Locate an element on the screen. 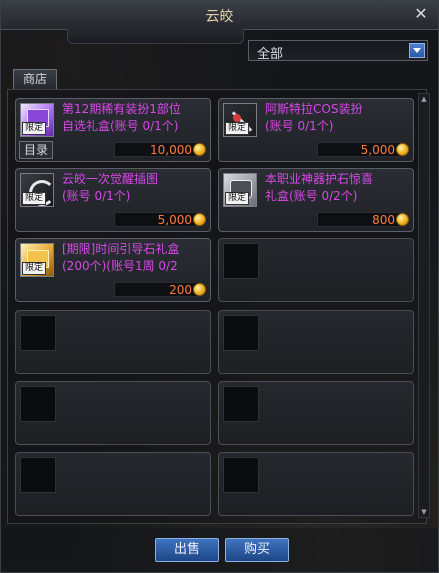  item-name: 第12期稀有装扮1部位 自选礼盒(账号 0/1个) is located at coordinates (121, 117).